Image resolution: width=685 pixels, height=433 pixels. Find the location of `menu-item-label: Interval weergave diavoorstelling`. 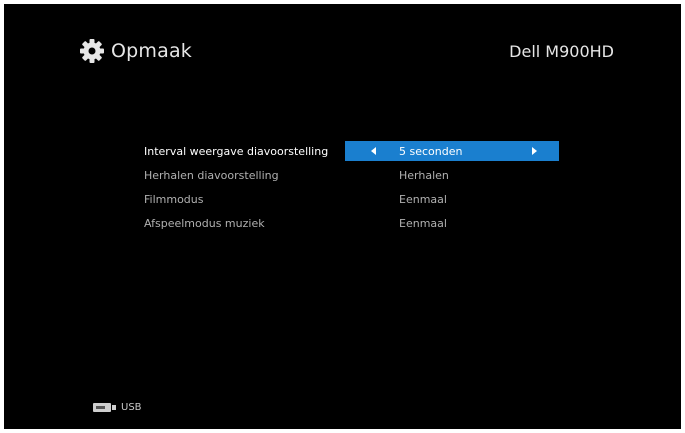

menu-item-label: Interval weergave diavoorstelling is located at coordinates (236, 151).